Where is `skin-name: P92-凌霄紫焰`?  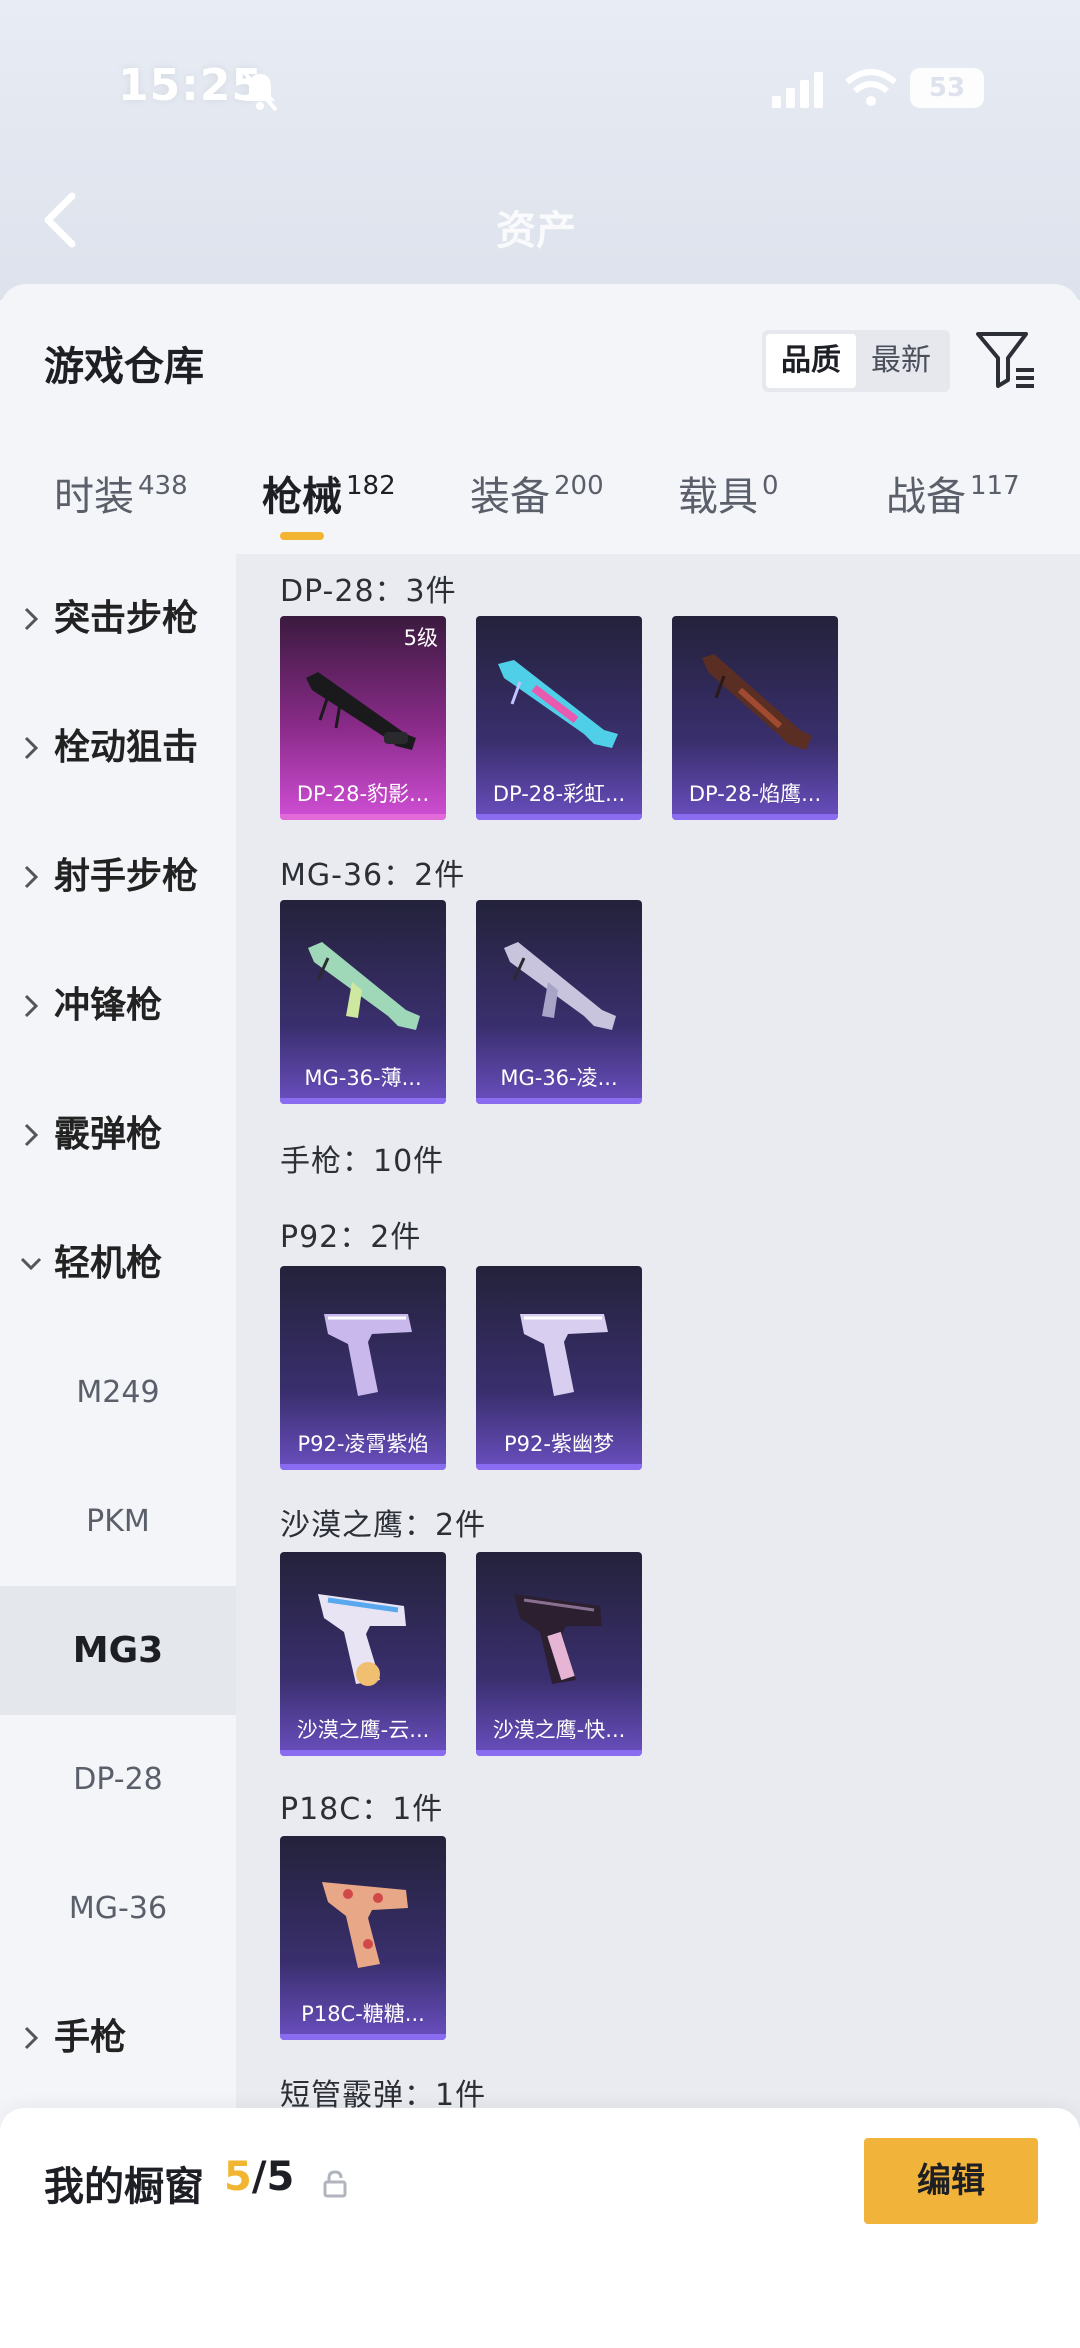 skin-name: P92-凌霄紫焰 is located at coordinates (363, 1444).